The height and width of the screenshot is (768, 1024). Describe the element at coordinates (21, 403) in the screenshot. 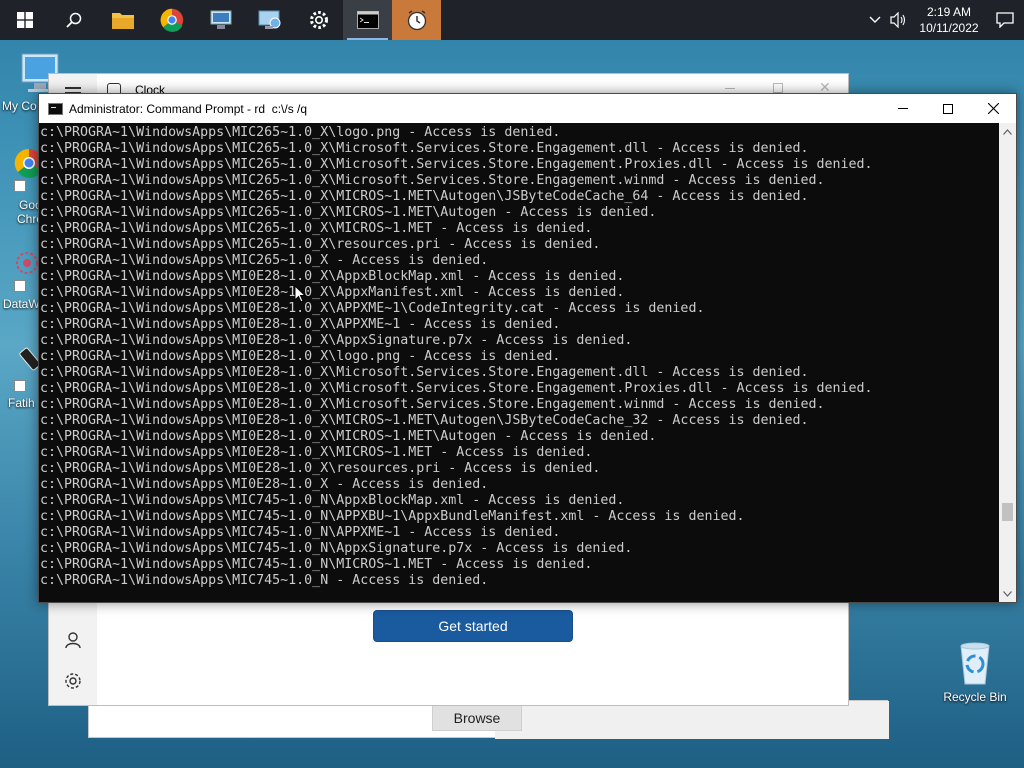

I see `fatih-label: Fatih` at that location.